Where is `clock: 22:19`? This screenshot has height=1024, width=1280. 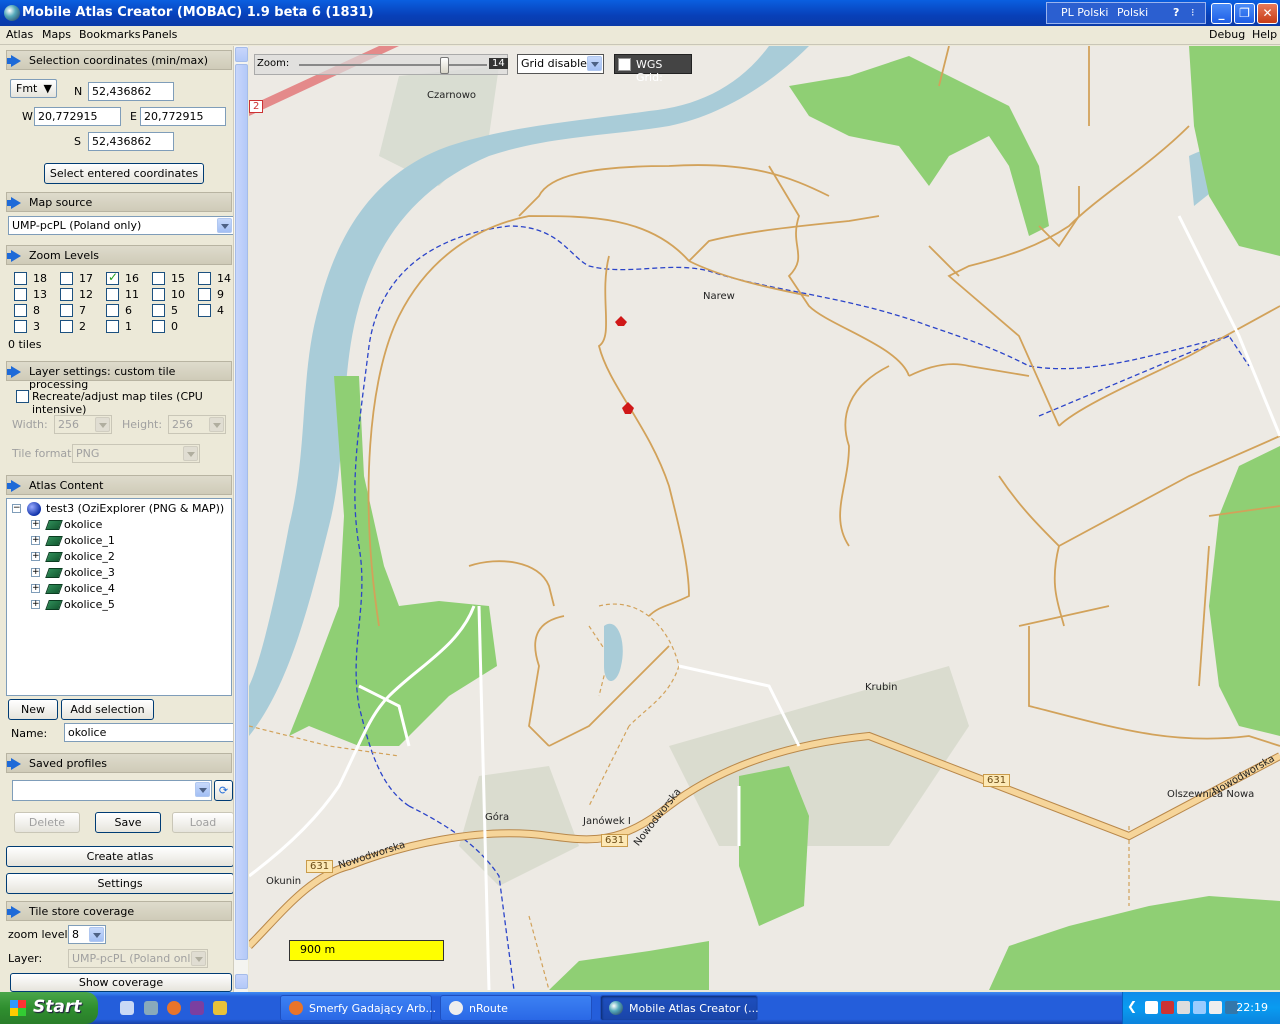 clock: 22:19 is located at coordinates (1252, 1007).